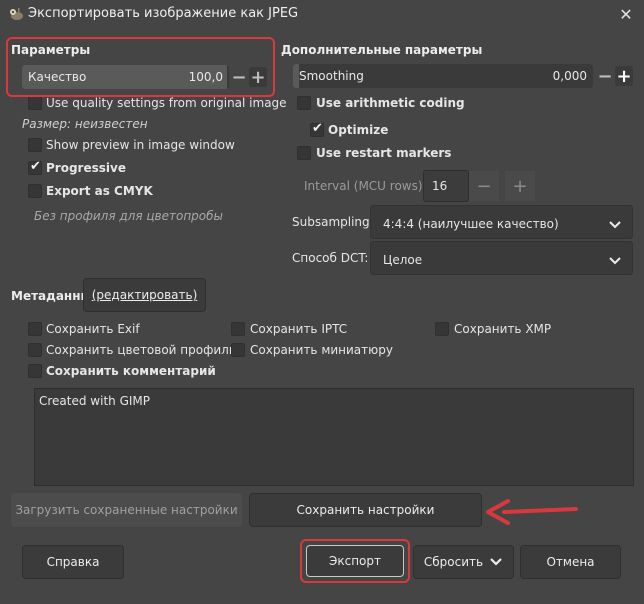  Describe the element at coordinates (570, 562) in the screenshot. I see `cancel-button: Отмена` at that location.